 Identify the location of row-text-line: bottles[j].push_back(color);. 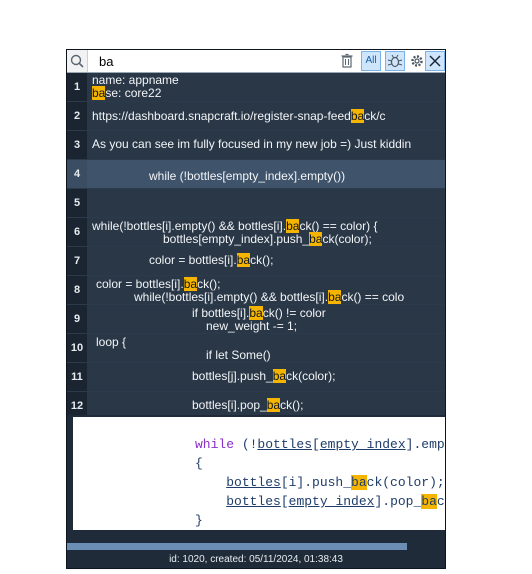
(263, 376).